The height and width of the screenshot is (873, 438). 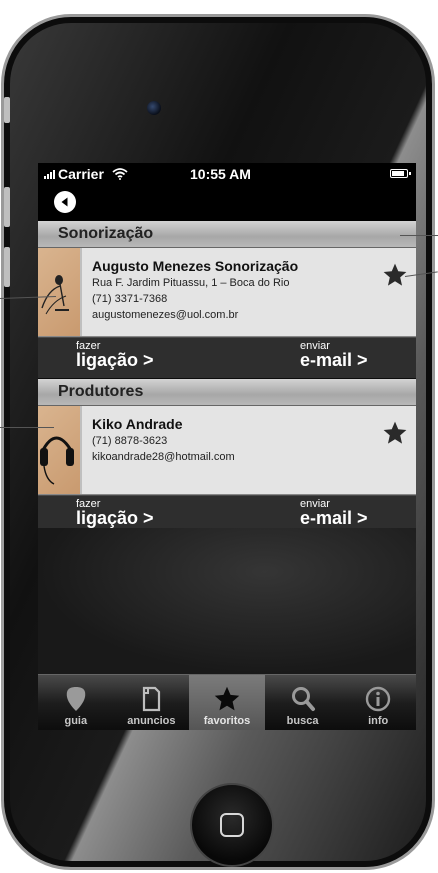 What do you see at coordinates (76, 699) in the screenshot?
I see `guitar-pick-icon` at bounding box center [76, 699].